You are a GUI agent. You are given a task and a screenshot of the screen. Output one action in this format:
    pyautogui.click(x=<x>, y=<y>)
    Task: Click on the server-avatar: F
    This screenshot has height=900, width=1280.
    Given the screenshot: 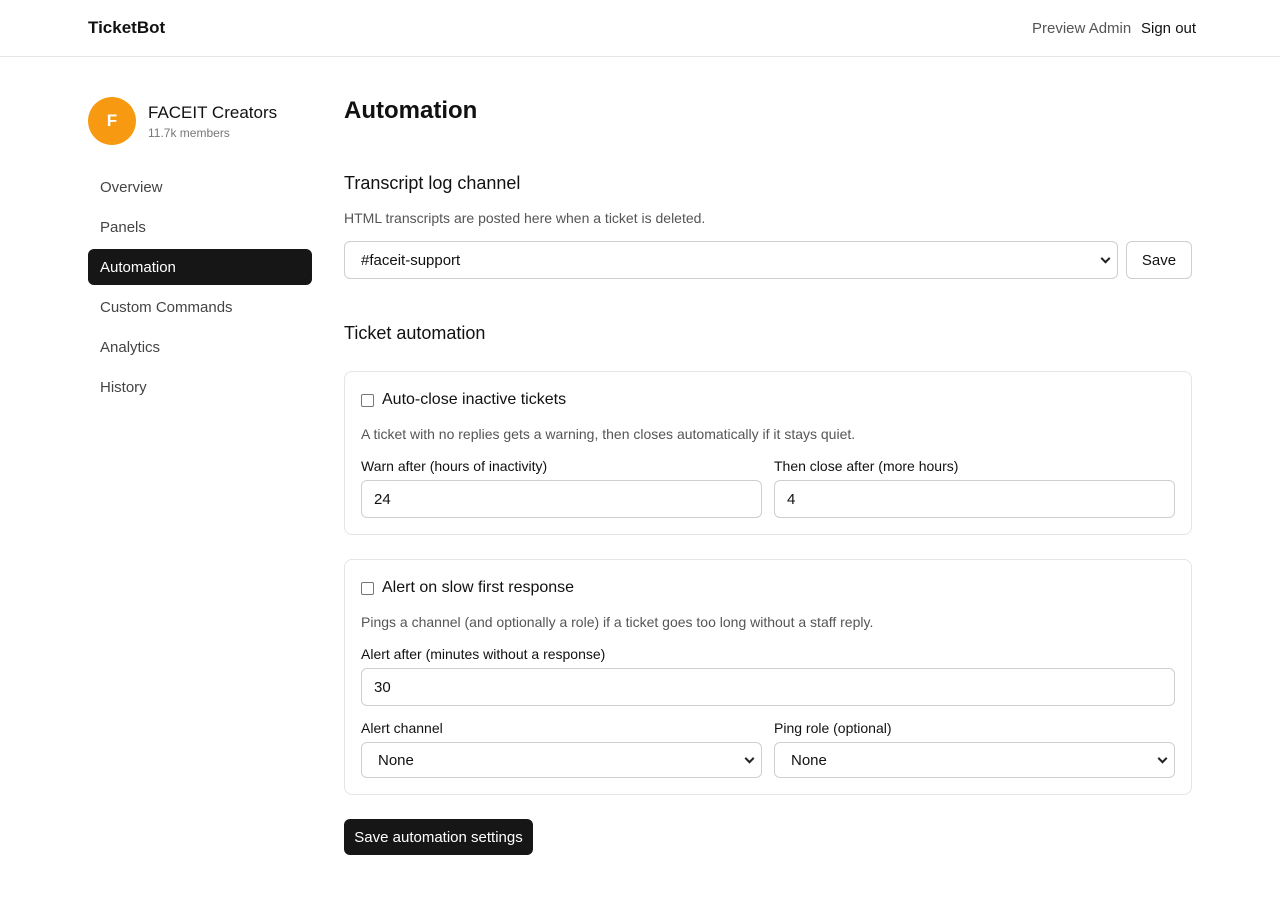 What is the action you would take?
    pyautogui.click(x=112, y=121)
    